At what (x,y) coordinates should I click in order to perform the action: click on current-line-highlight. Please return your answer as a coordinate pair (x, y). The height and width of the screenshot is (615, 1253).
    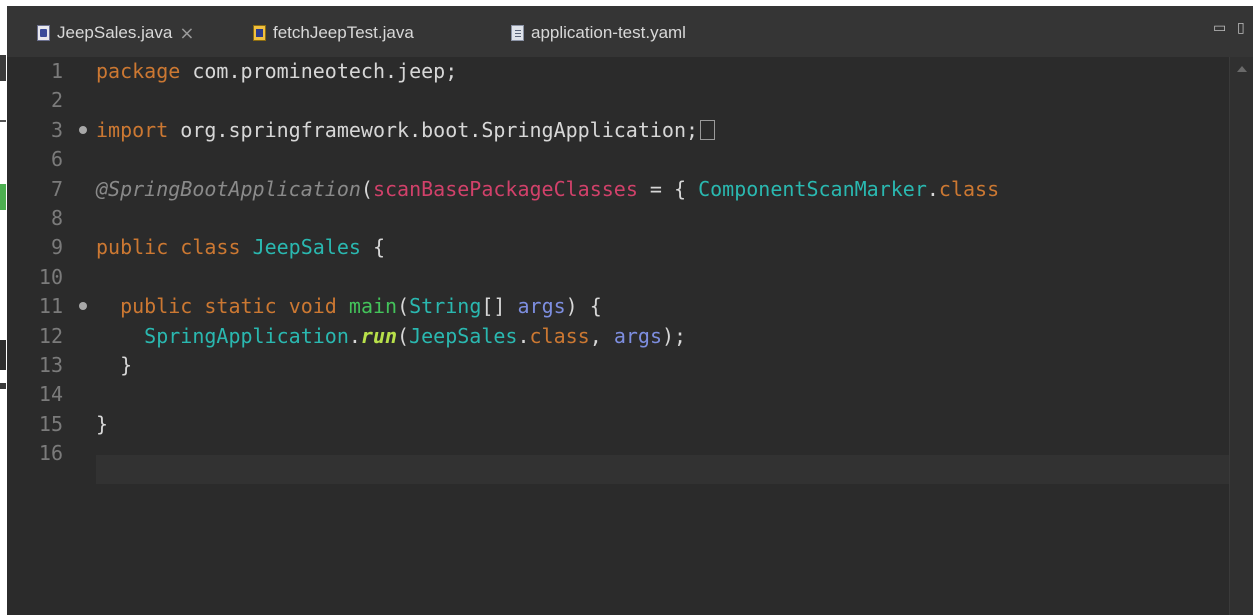
    Looking at the image, I should click on (662, 469).